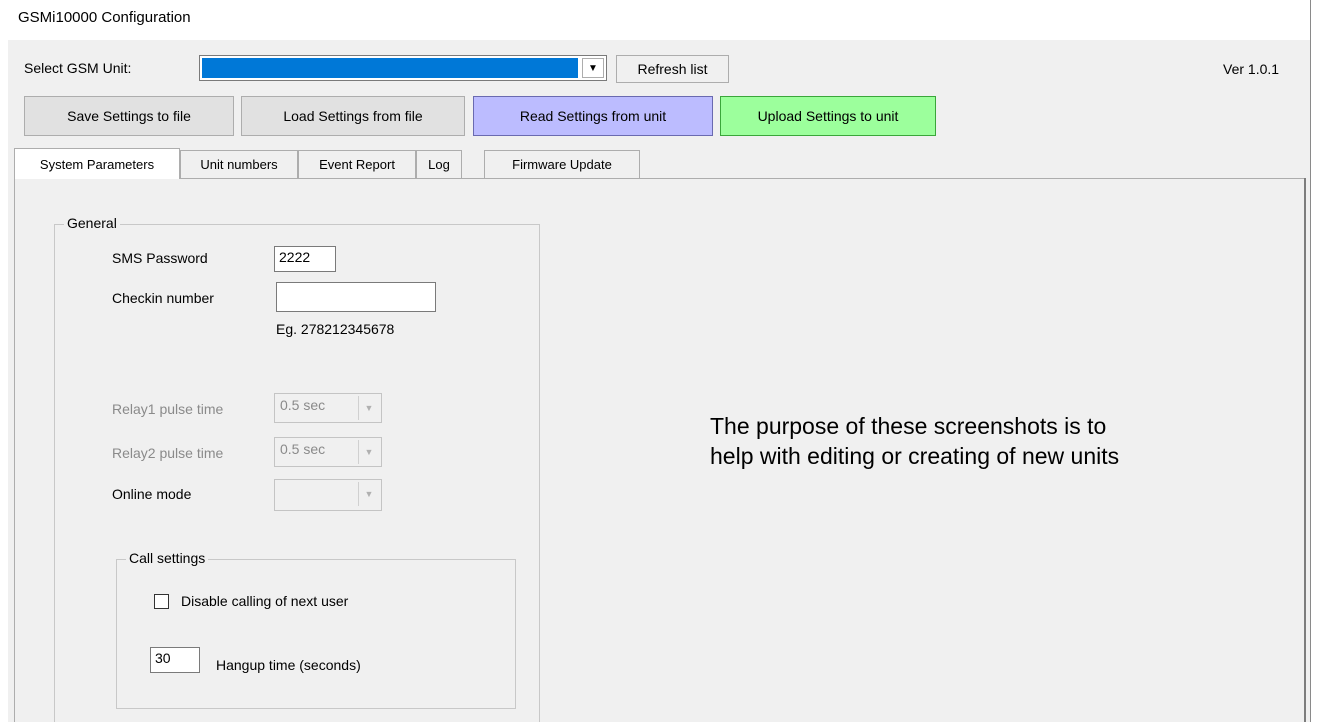  I want to click on relay1-pulse-select: 0.5 sec ▼, so click(328, 408).